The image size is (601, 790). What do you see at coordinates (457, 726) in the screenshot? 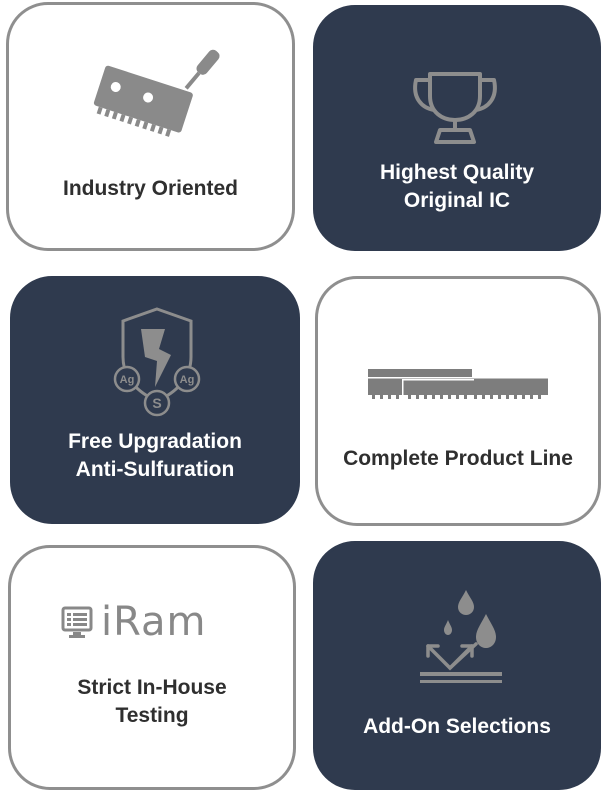
I see `feature-label: Add-On Selections` at bounding box center [457, 726].